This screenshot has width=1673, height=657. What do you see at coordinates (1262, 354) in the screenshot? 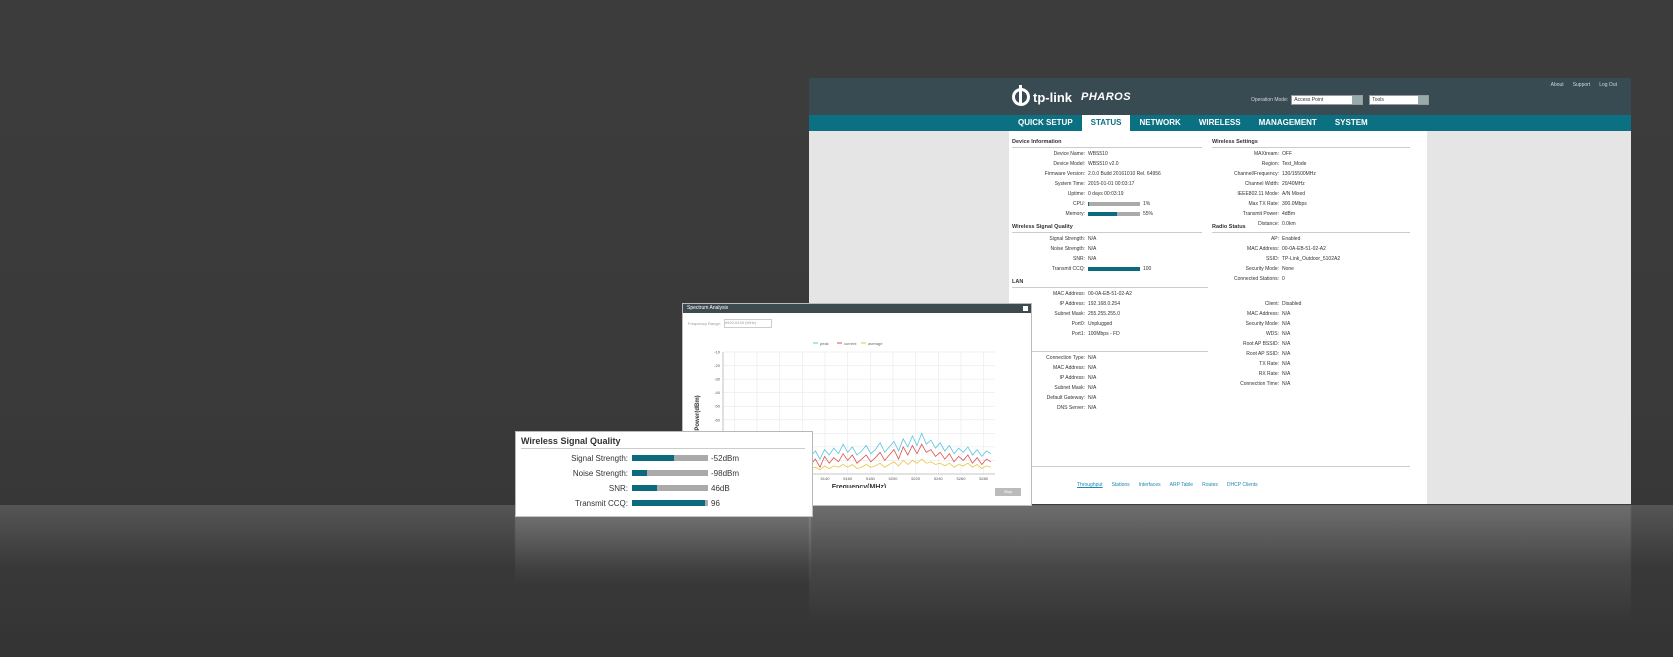
I see `kv-key: Root AP SSID:` at bounding box center [1262, 354].